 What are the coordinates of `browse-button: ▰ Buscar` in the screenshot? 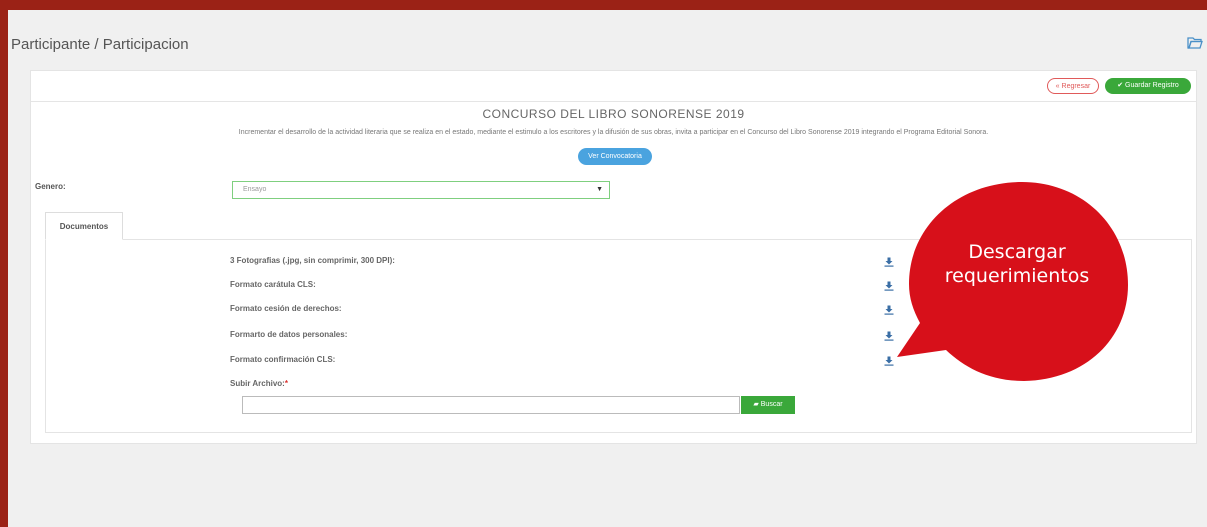 It's located at (768, 405).